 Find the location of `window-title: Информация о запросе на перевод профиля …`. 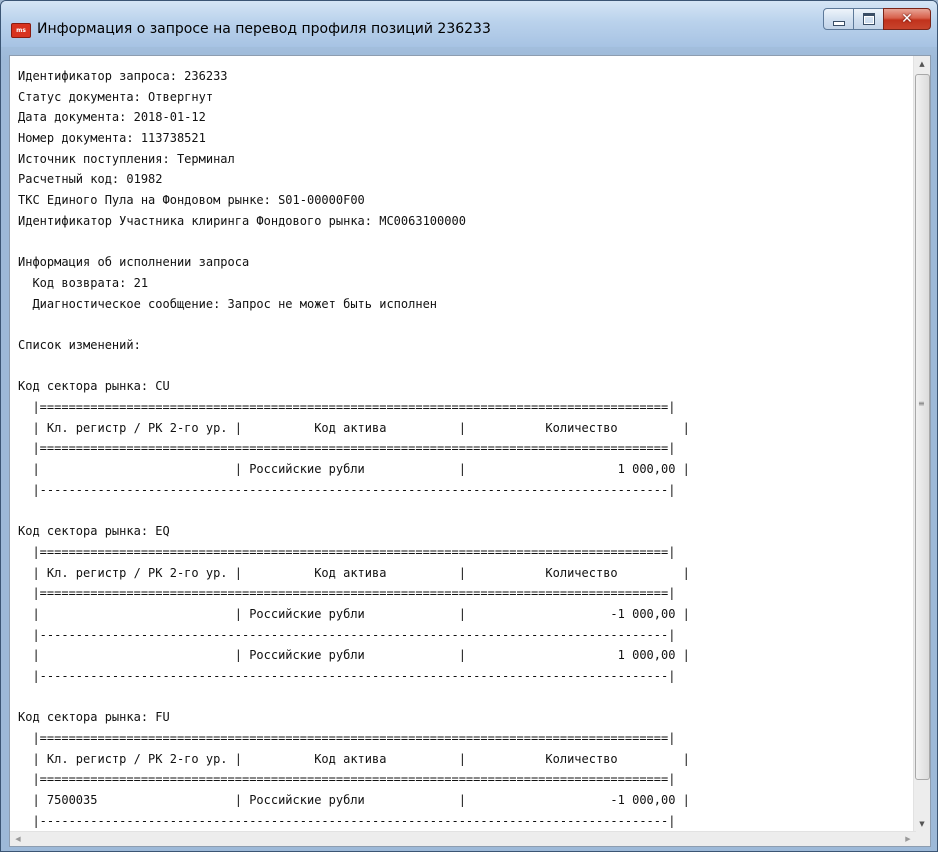

window-title: Информация о запросе на перевод профиля … is located at coordinates (264, 29).